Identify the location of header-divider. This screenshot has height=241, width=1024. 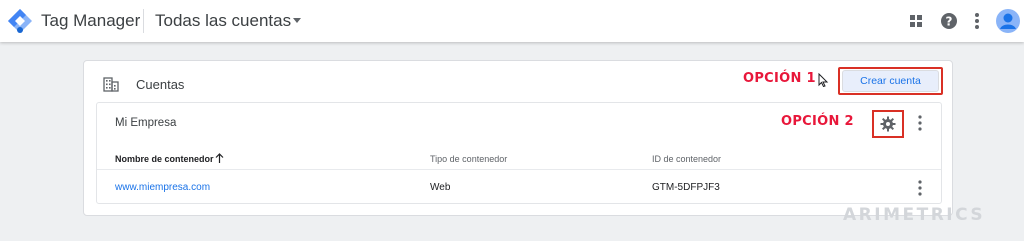
(143, 21).